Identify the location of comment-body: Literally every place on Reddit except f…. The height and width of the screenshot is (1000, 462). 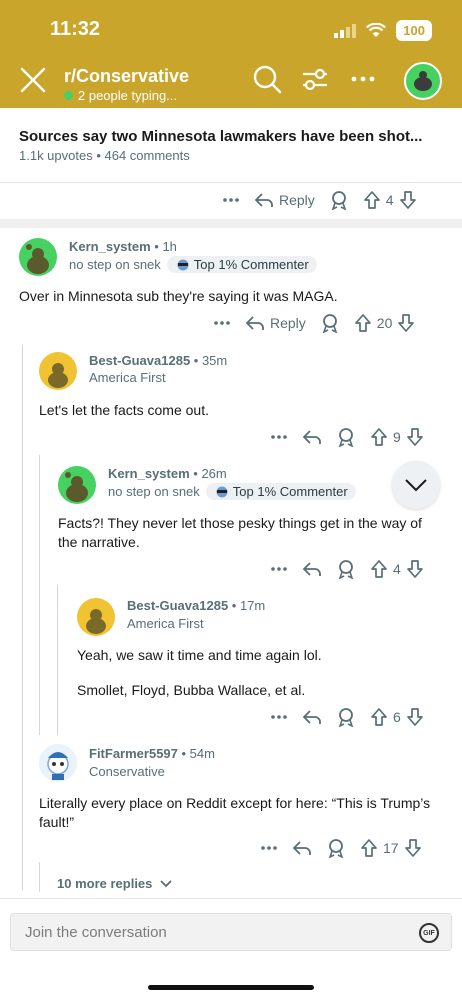
(235, 812).